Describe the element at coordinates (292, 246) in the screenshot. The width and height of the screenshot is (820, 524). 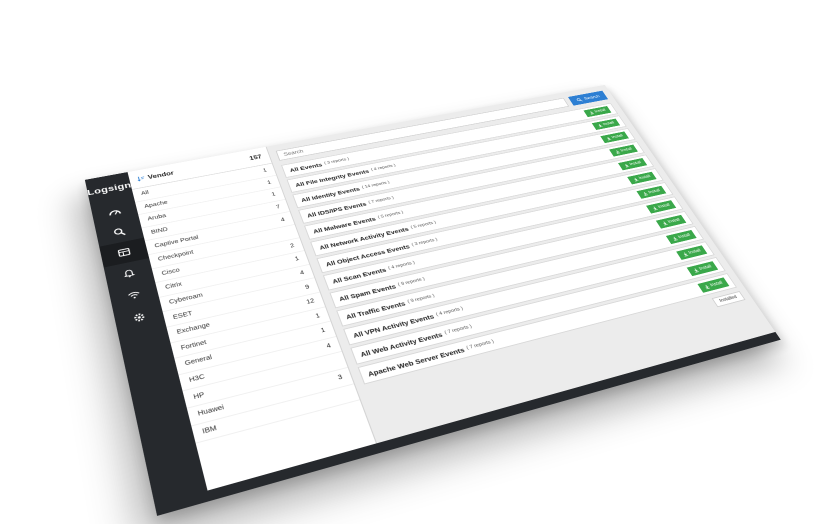
I see `vendor-count: 2` at that location.